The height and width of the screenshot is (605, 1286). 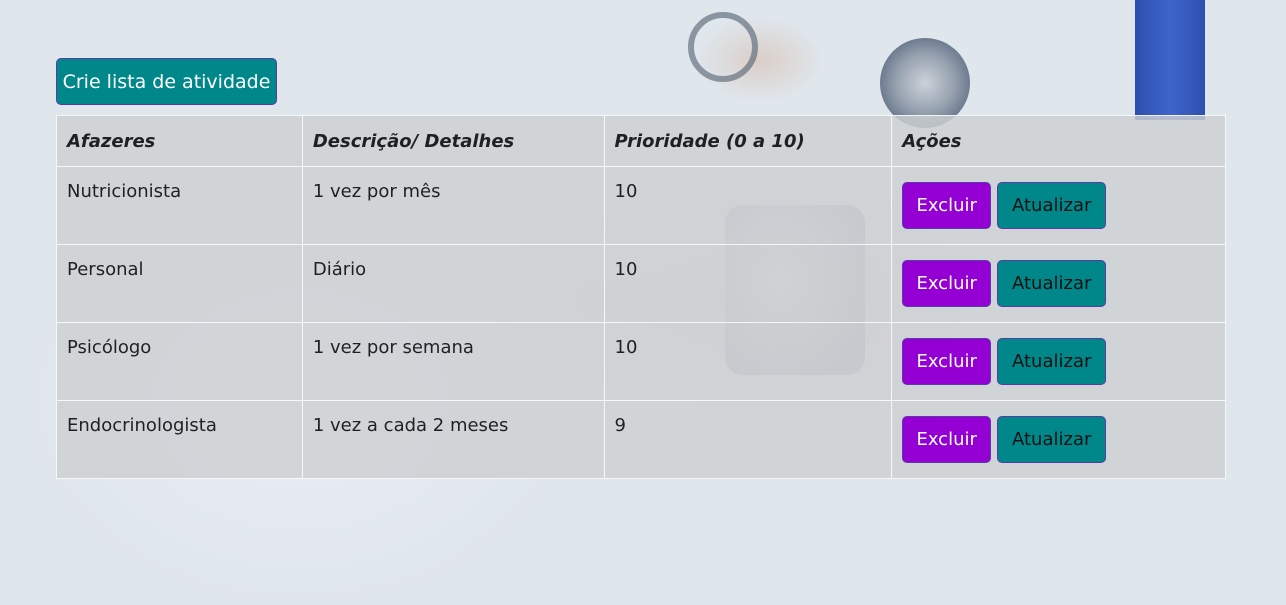 What do you see at coordinates (453, 439) in the screenshot?
I see `description-cell: 1 vez a cada 2 meses` at bounding box center [453, 439].